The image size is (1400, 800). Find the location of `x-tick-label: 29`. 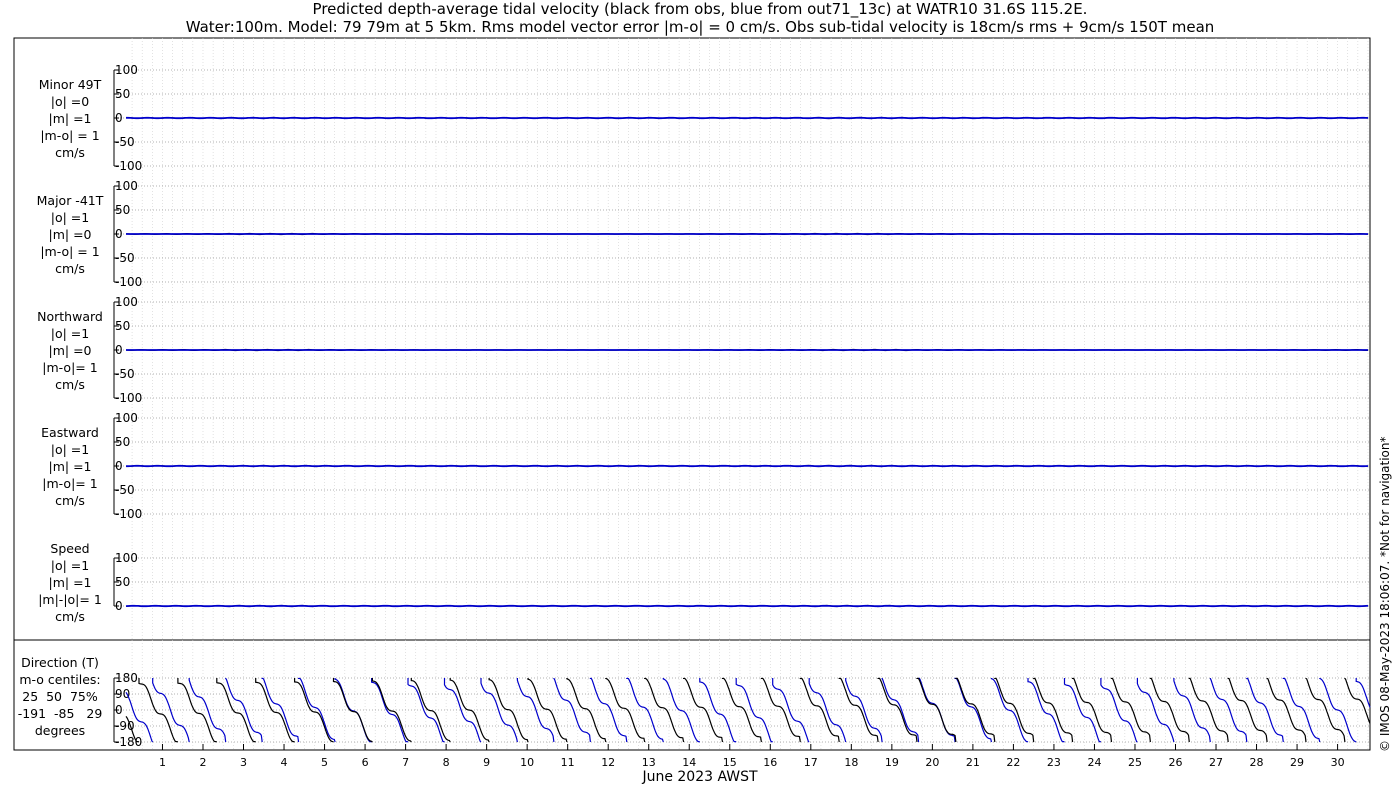

x-tick-label: 29 is located at coordinates (1297, 762).